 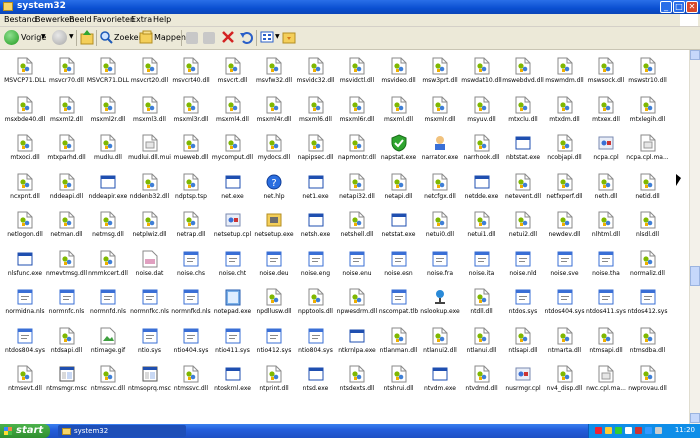 I want to click on file-item: ntdos412.sys, so click(x=648, y=304).